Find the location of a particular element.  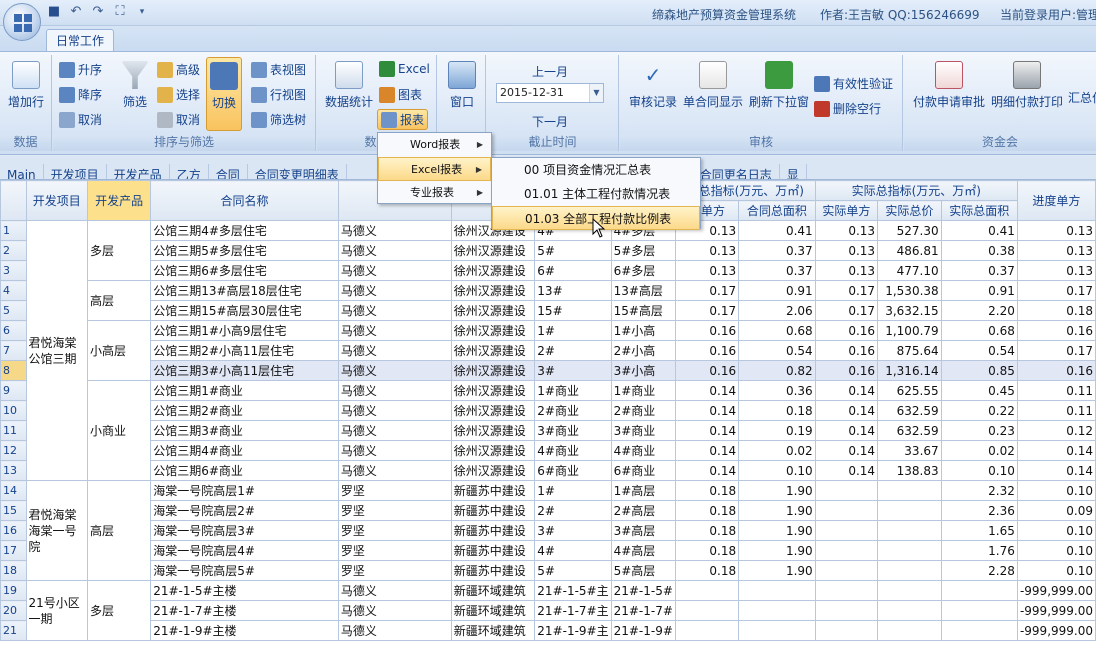

company-cell: 徐州汉源建设 is located at coordinates (493, 470).